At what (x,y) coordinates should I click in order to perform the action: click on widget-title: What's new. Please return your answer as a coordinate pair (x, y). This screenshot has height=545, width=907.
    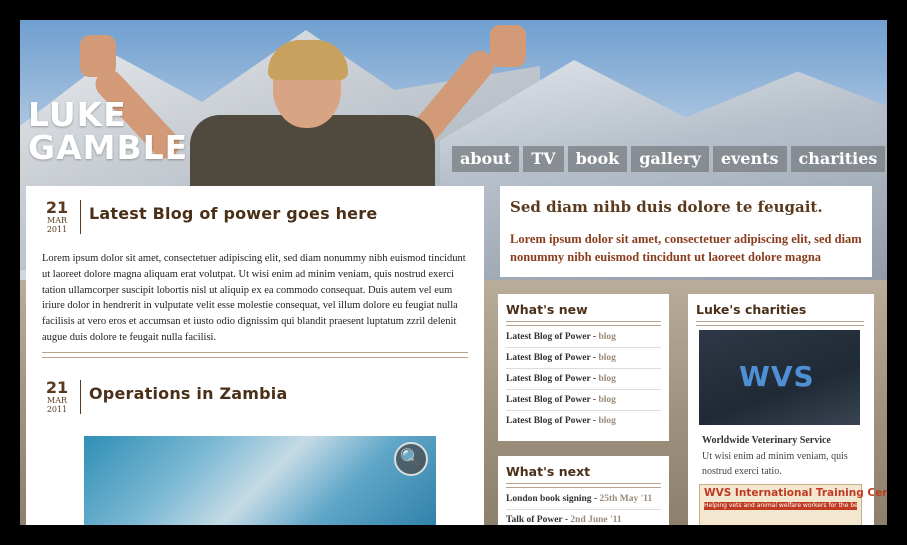
    Looking at the image, I should click on (547, 309).